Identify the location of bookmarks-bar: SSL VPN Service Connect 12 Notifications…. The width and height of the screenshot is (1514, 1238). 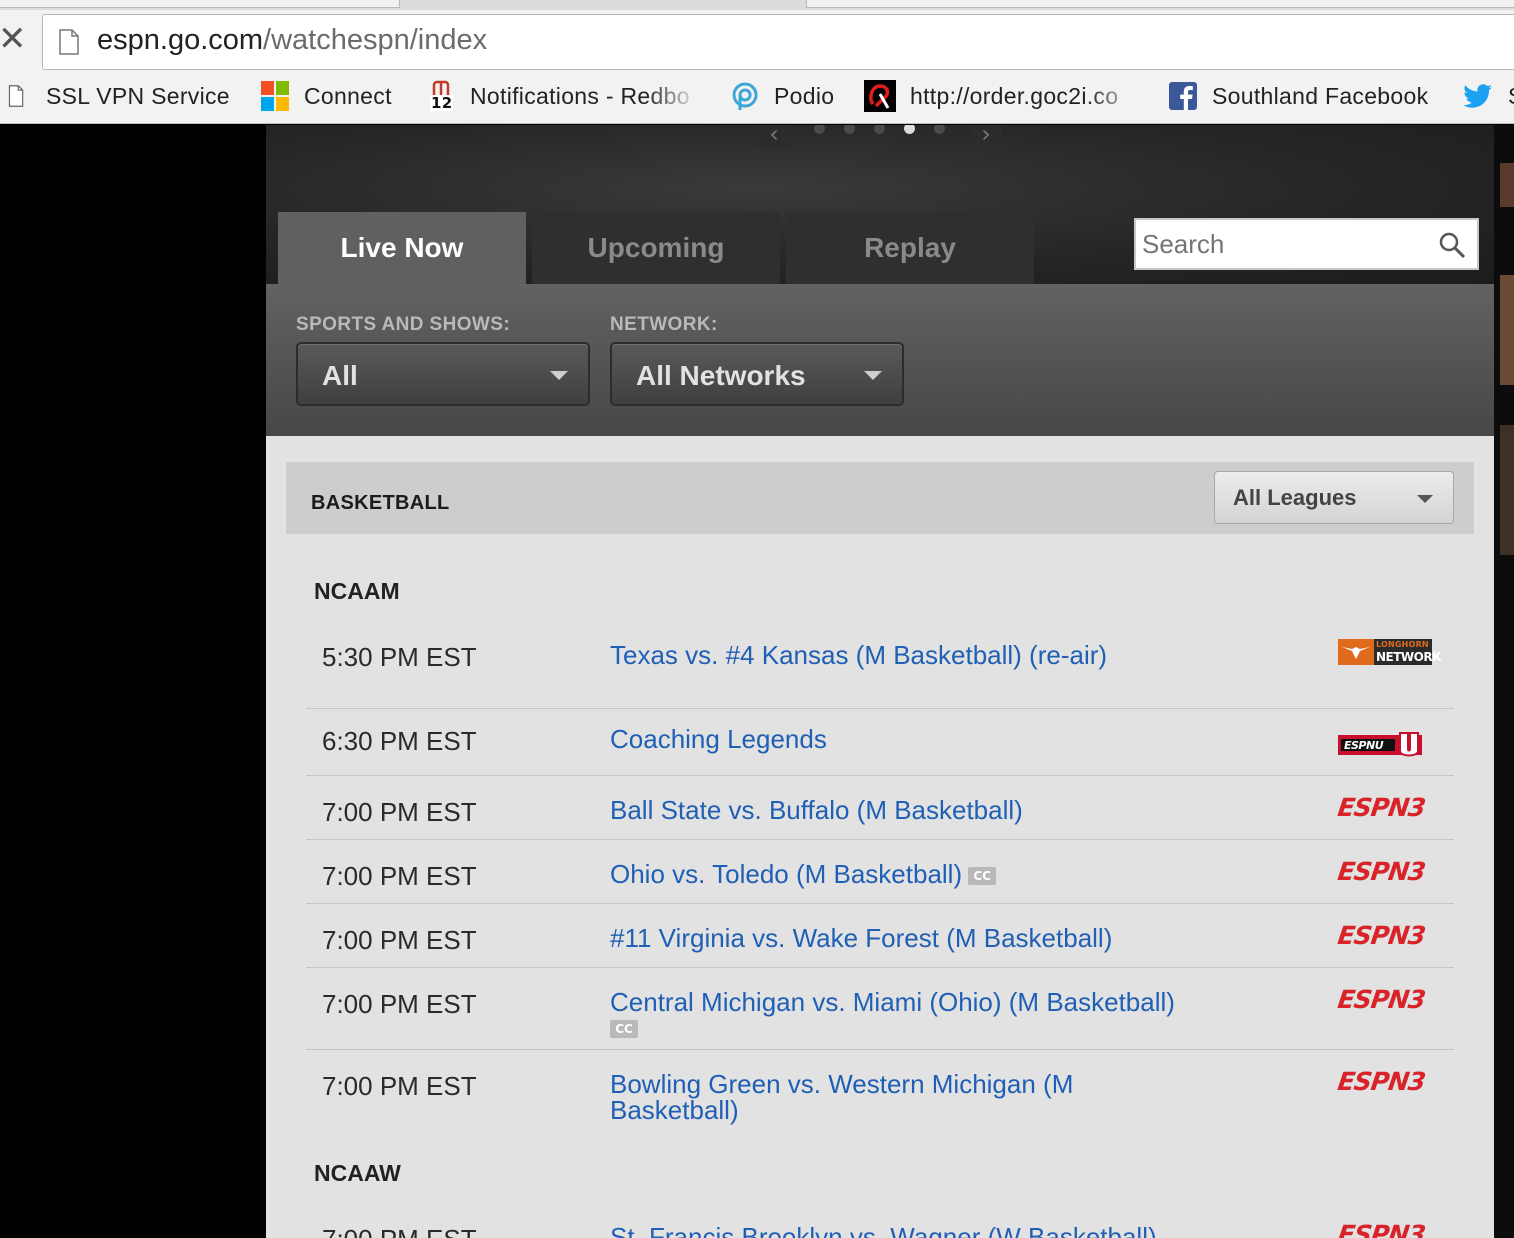
(757, 96).